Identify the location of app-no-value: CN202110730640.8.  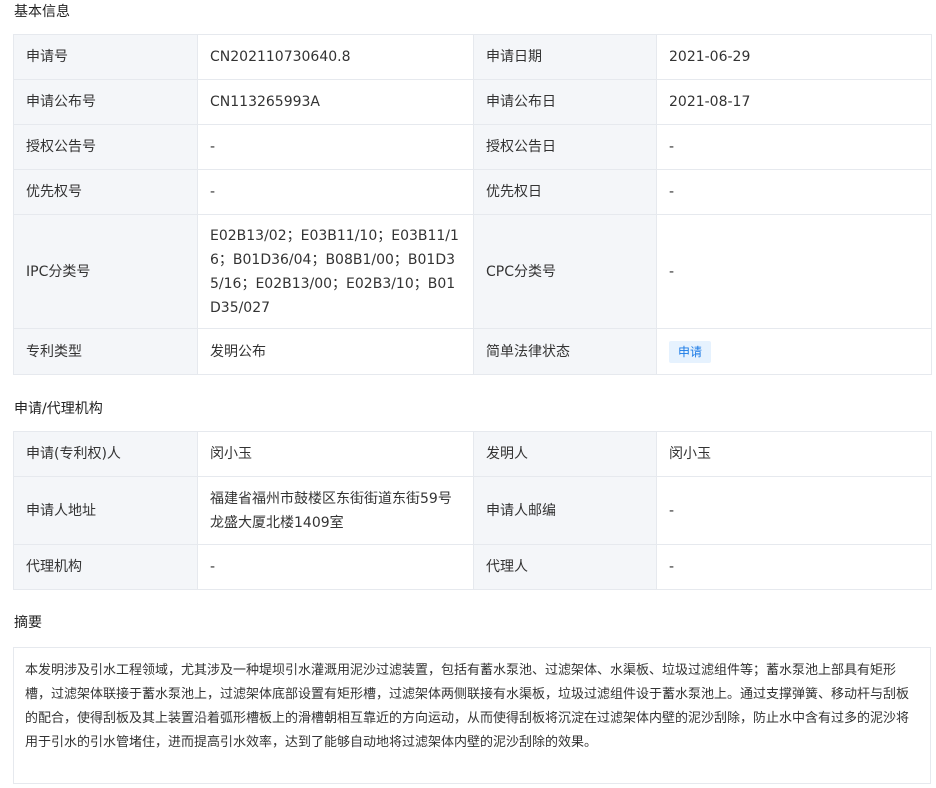
(335, 57).